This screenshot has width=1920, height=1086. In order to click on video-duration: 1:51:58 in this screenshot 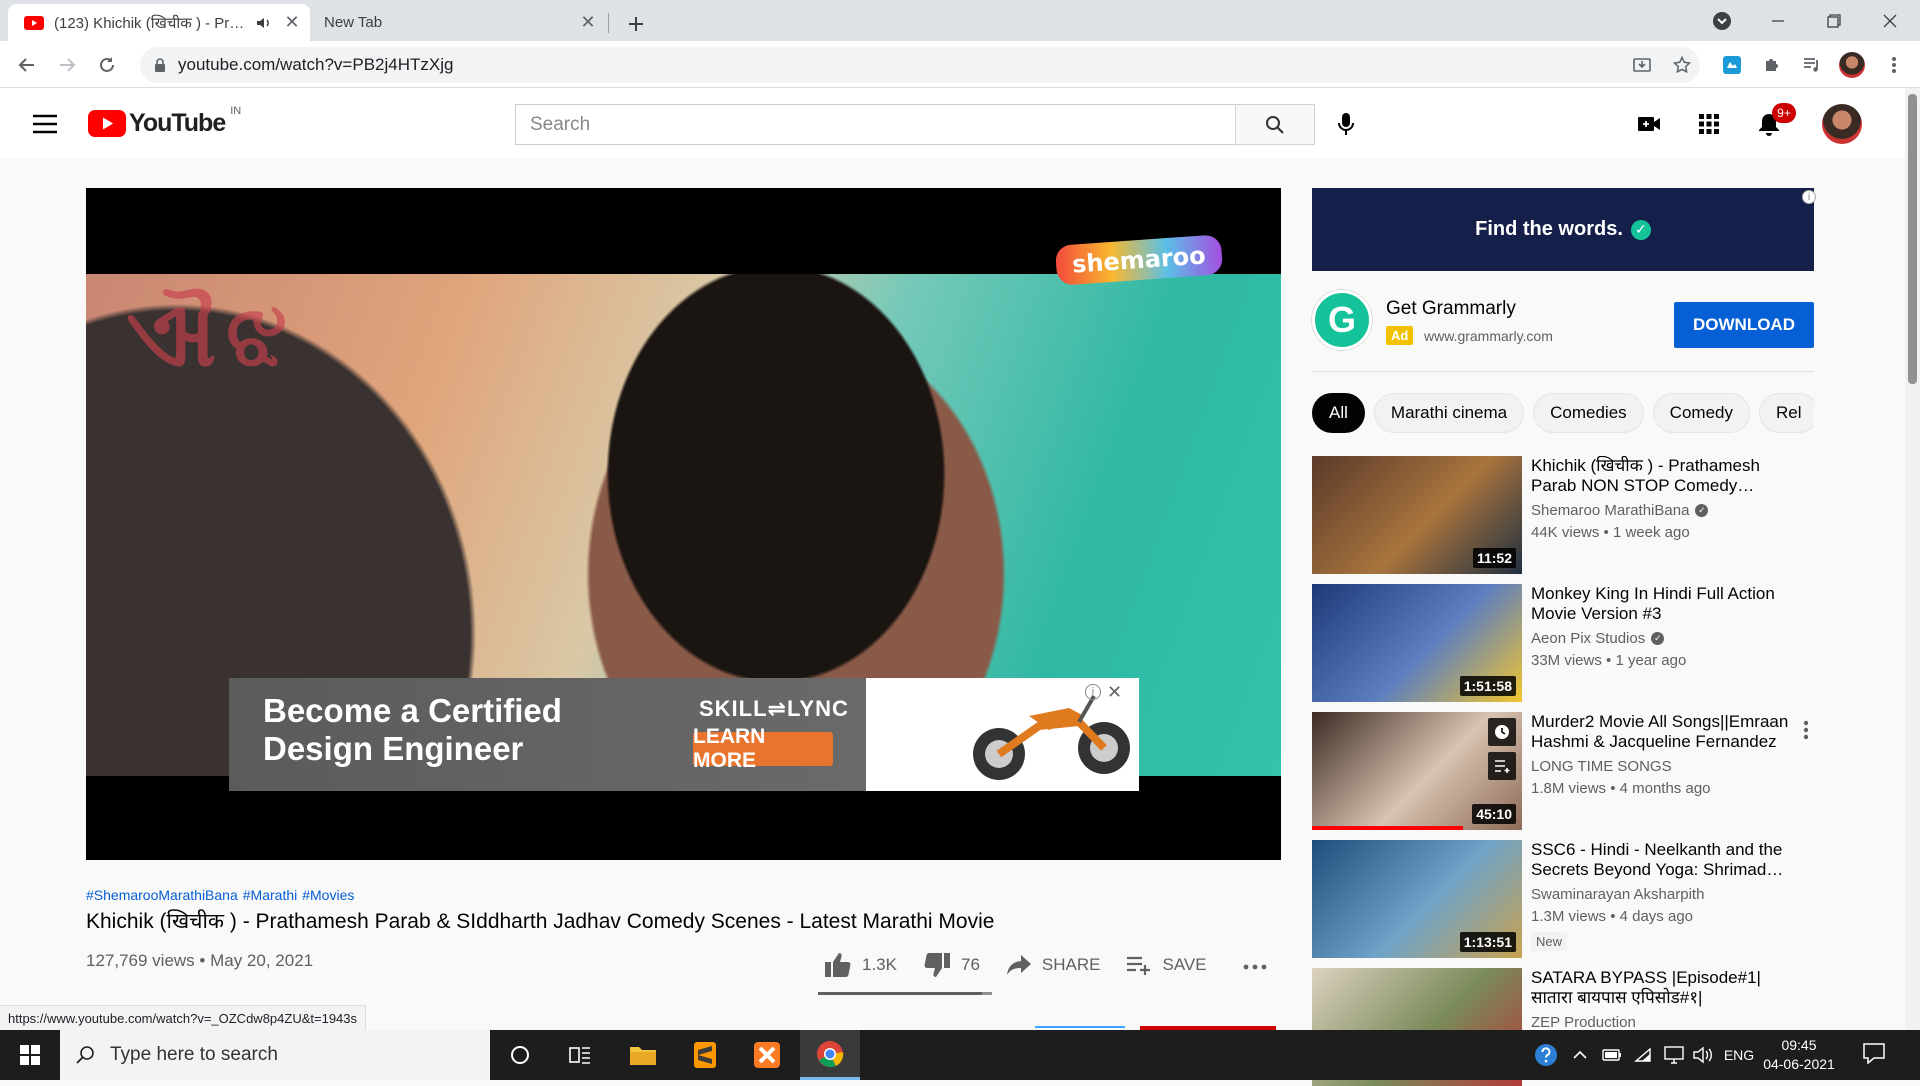, I will do `click(1487, 686)`.